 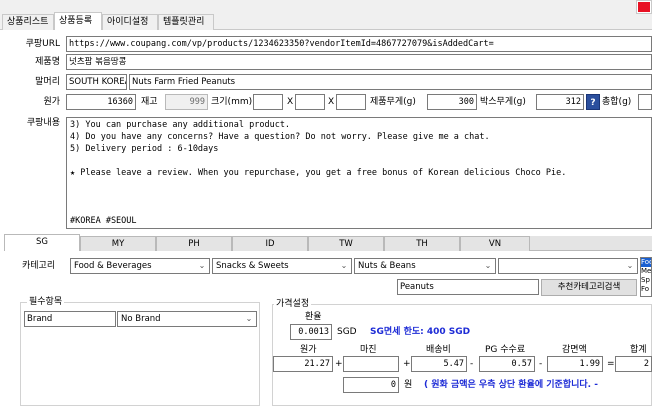 I want to click on red-marker-icon, so click(x=644, y=7).